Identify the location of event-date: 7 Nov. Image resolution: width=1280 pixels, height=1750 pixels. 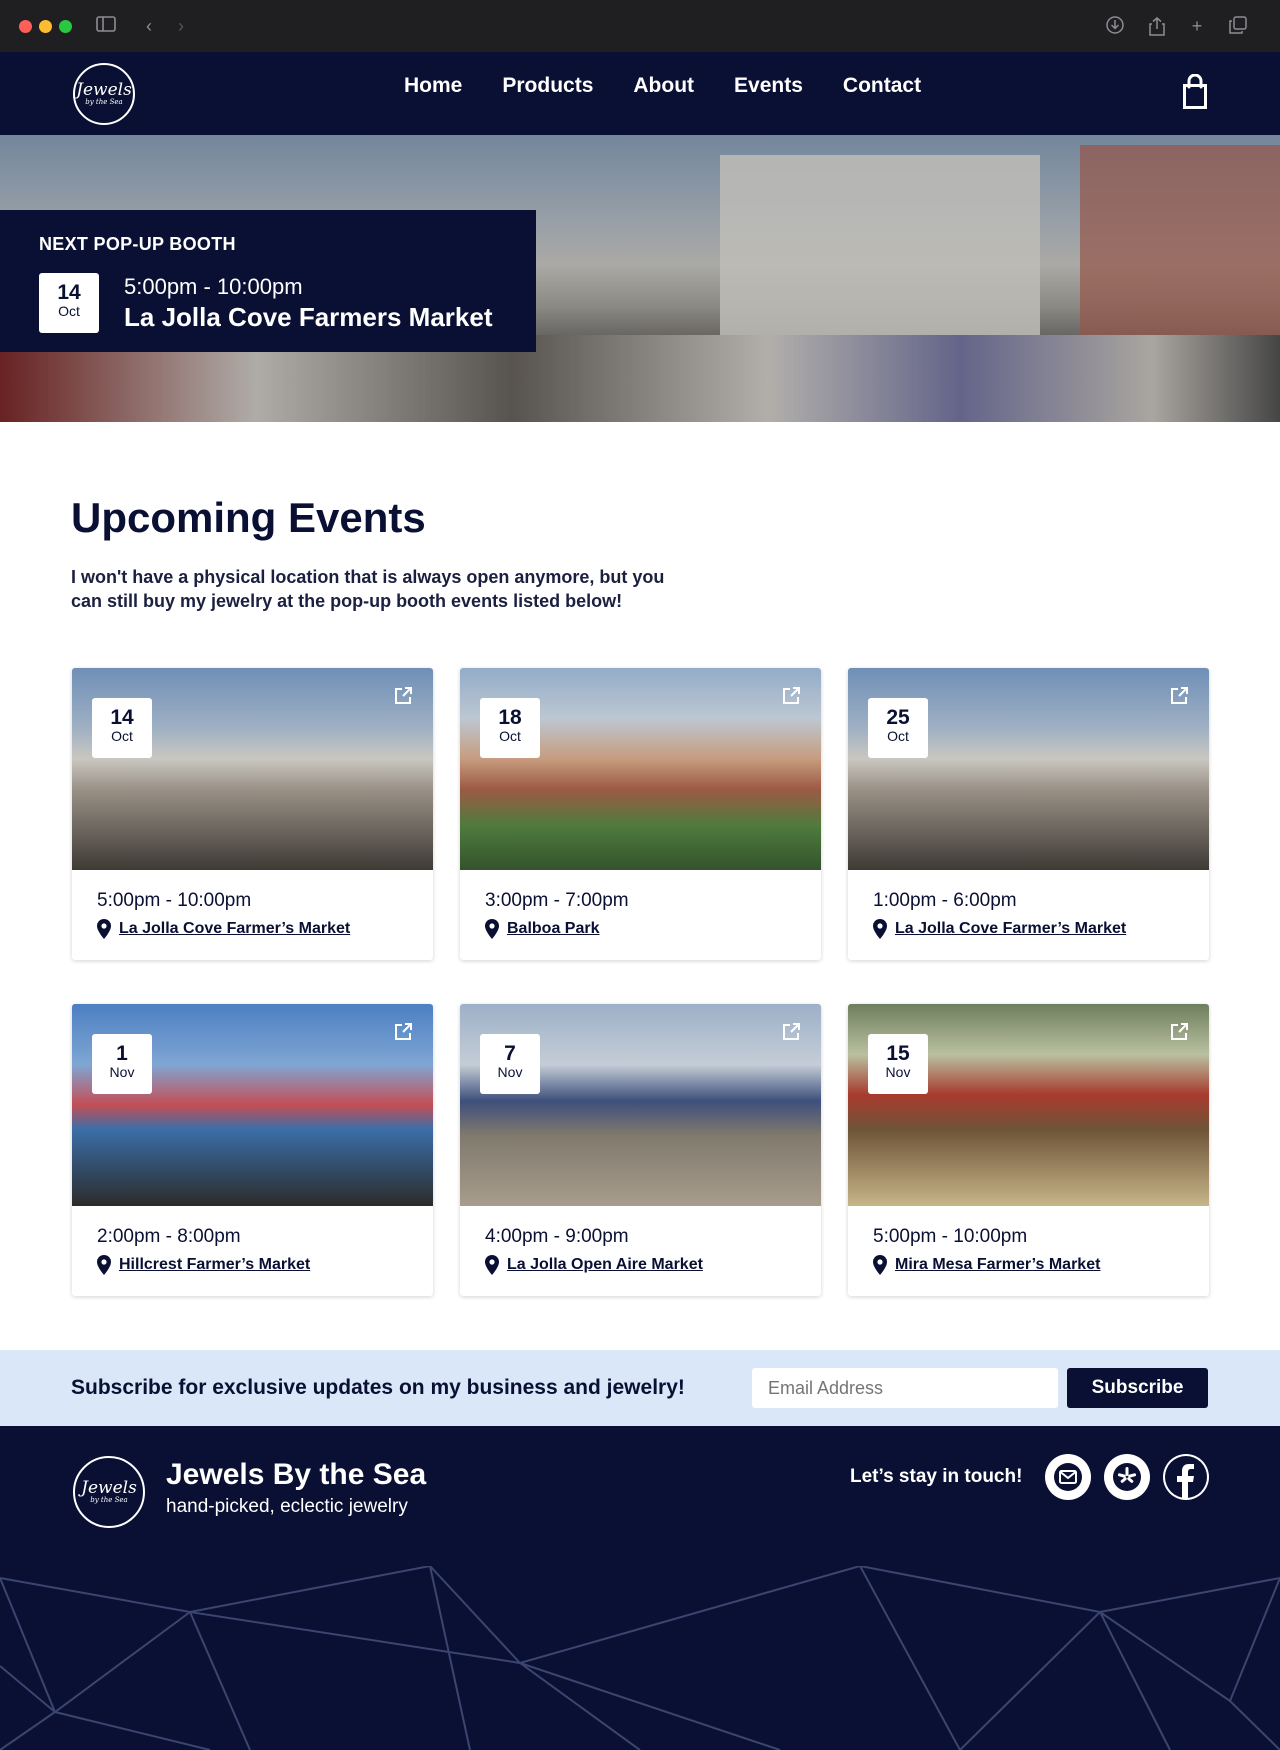
(510, 1064).